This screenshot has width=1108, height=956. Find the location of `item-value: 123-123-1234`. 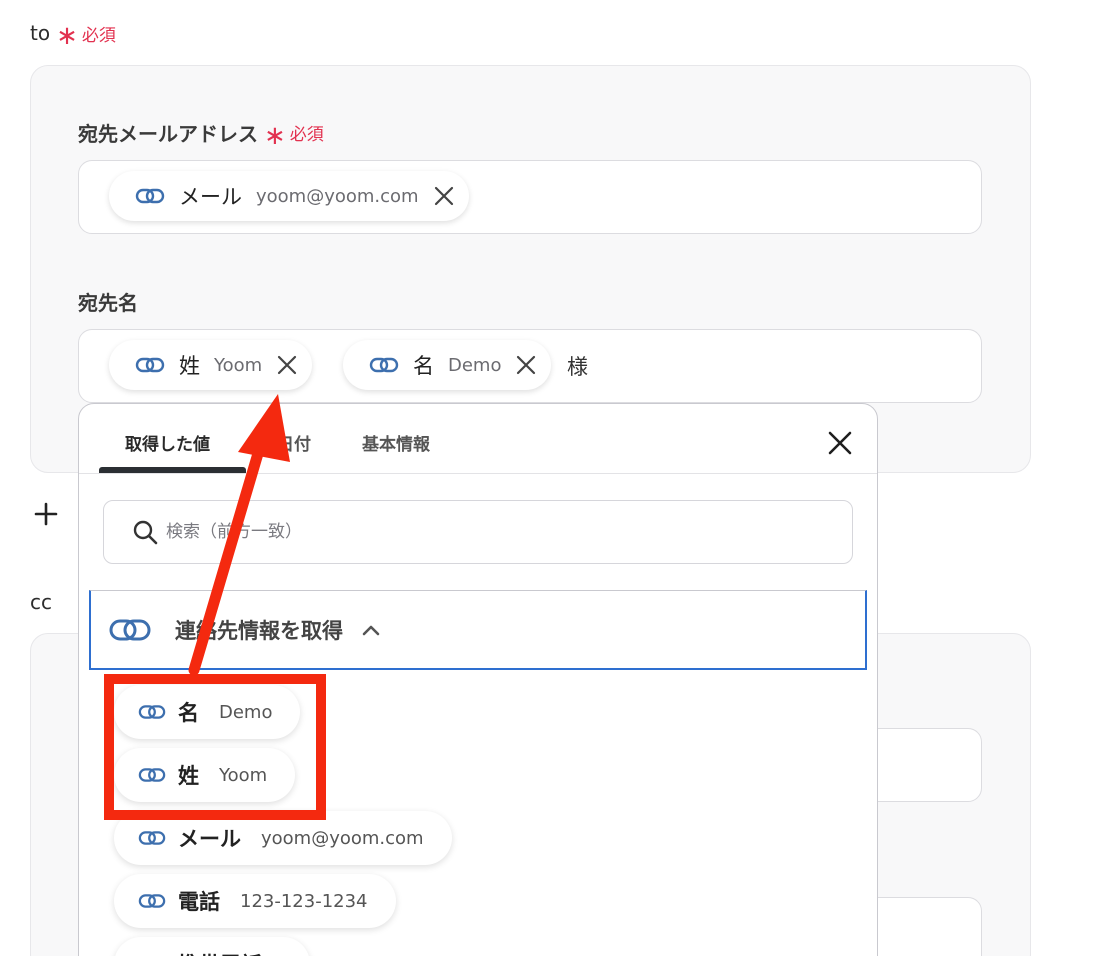

item-value: 123-123-1234 is located at coordinates (304, 901).